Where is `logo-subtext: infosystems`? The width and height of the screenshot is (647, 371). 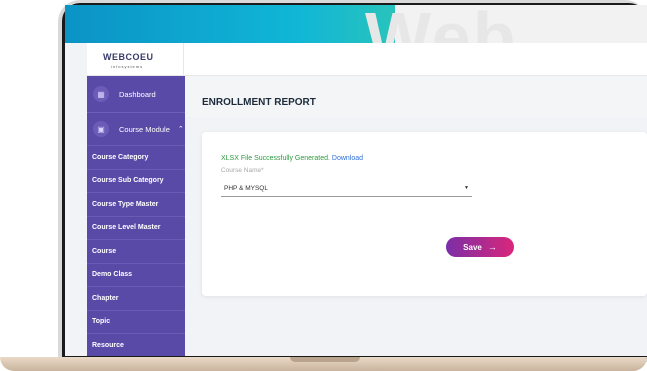 logo-subtext: infosystems is located at coordinates (127, 66).